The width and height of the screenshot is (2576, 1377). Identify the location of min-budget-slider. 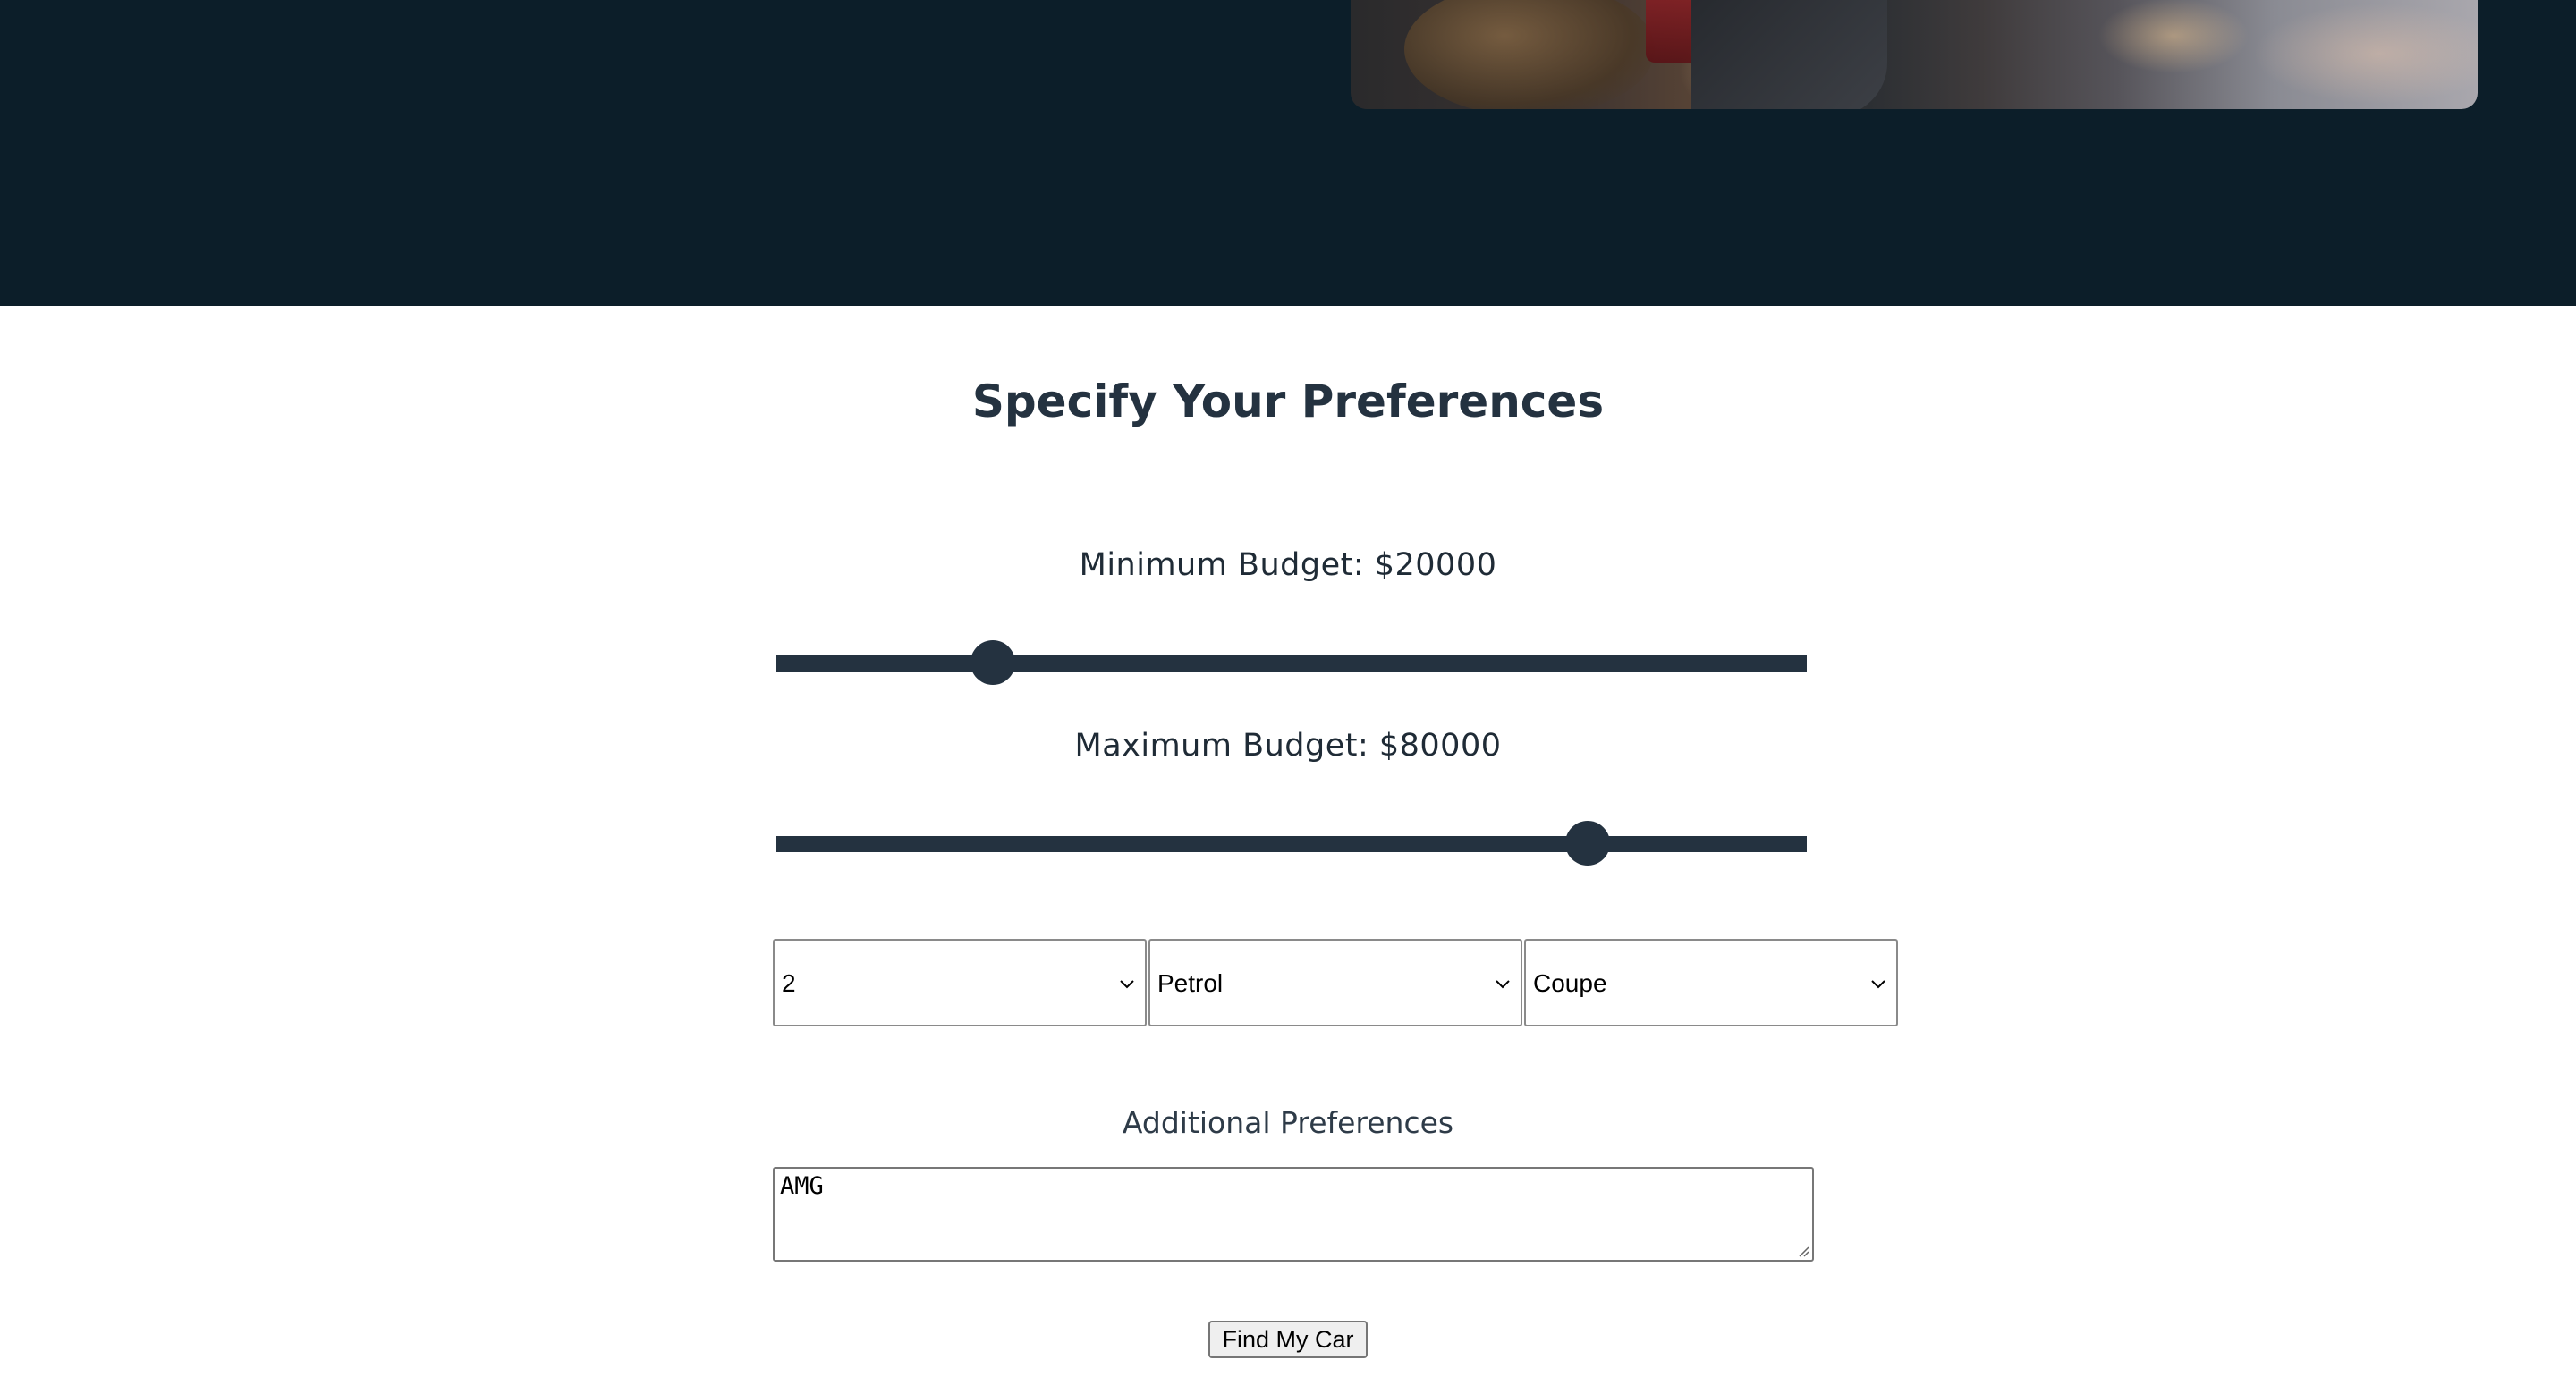
(1291, 662).